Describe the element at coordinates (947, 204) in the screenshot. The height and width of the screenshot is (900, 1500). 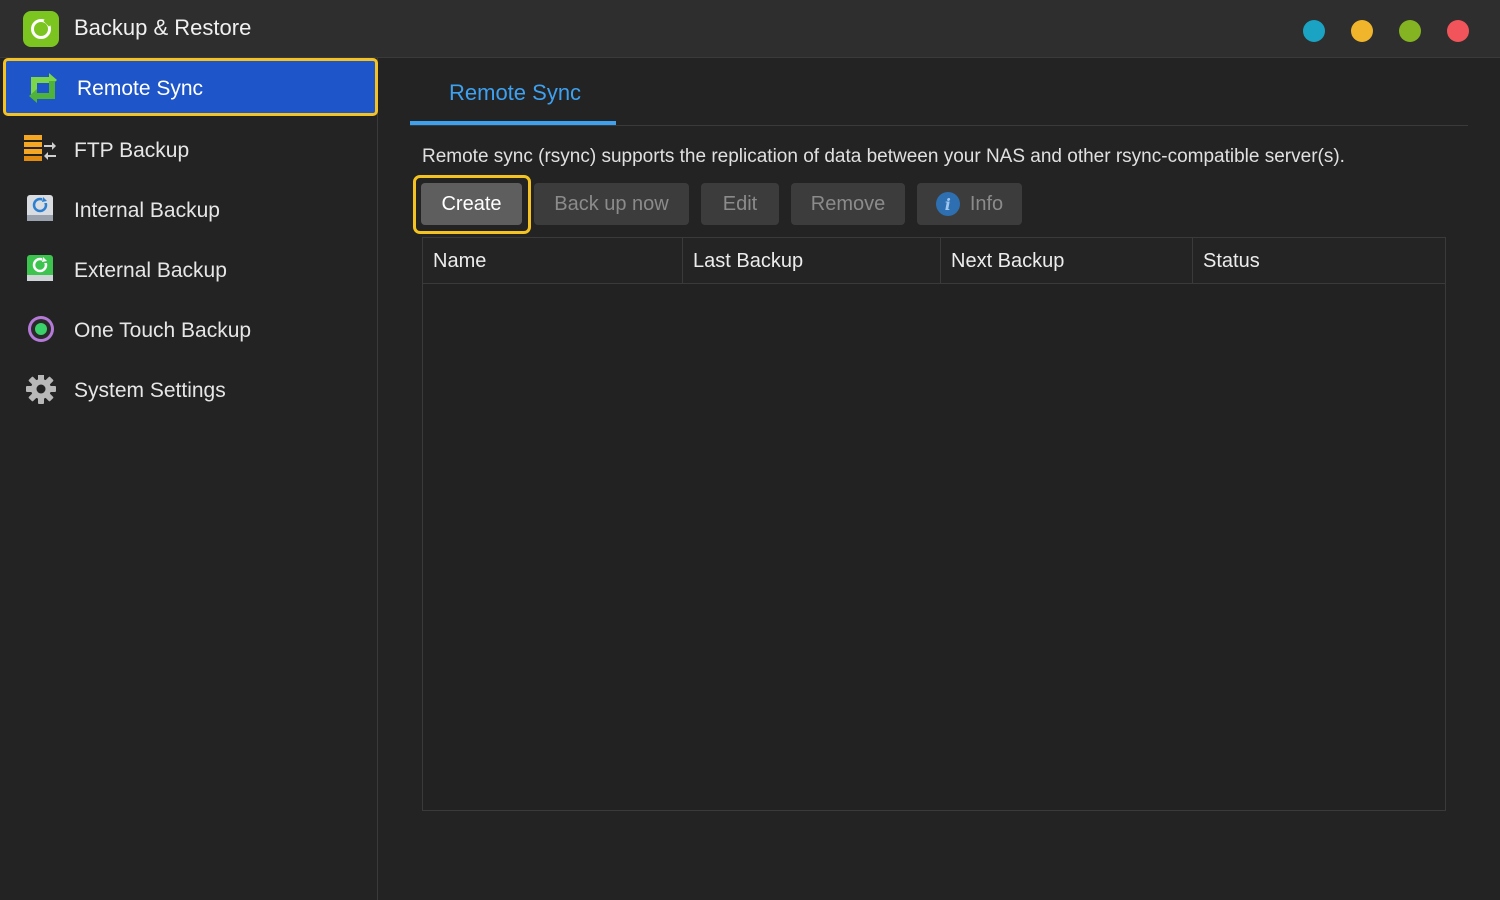
I see `info-icon: i` at that location.